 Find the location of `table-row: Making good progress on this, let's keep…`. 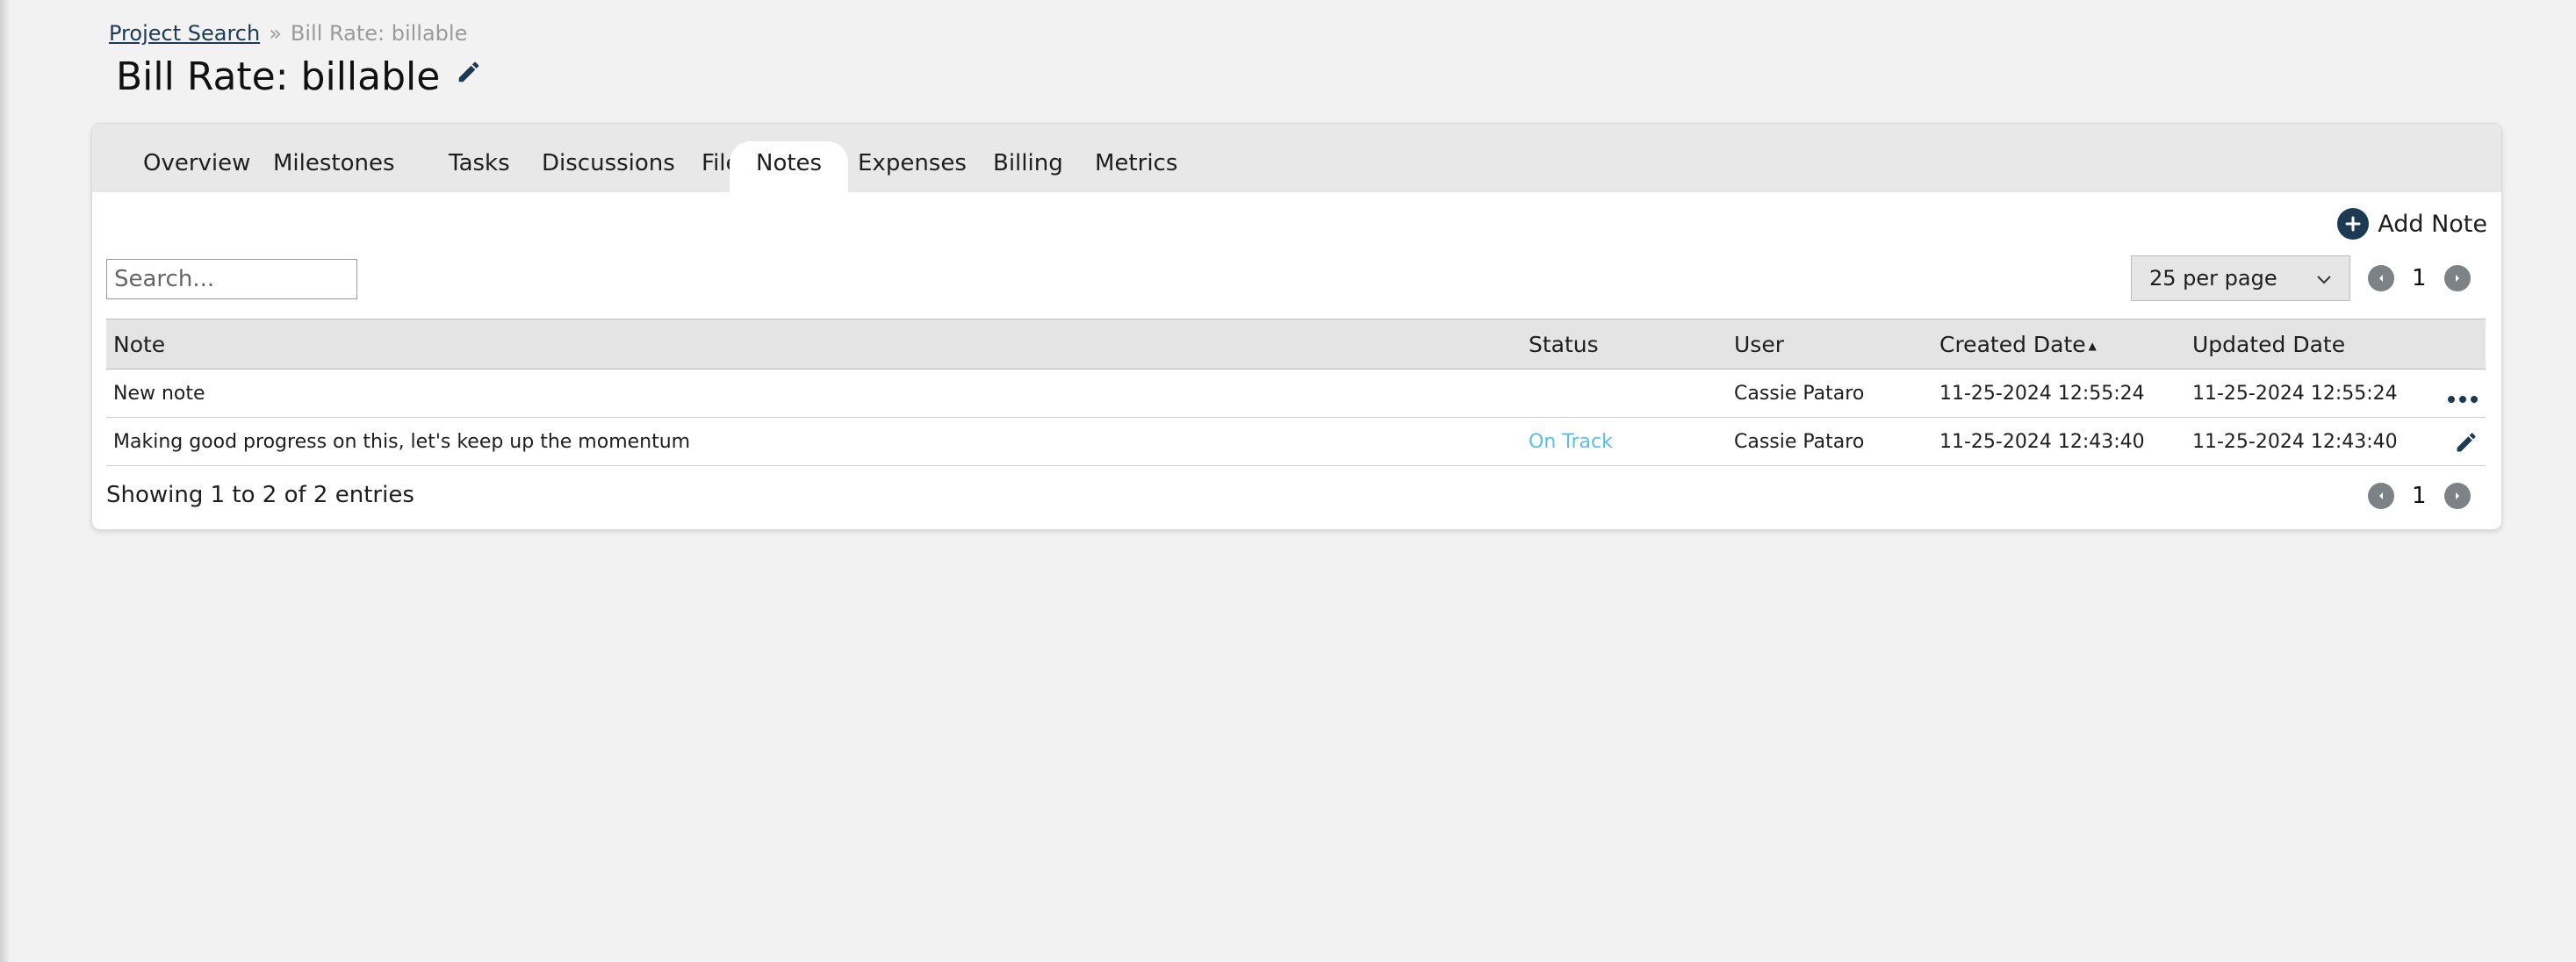

table-row: Making good progress on this, let's keep… is located at coordinates (1296, 442).